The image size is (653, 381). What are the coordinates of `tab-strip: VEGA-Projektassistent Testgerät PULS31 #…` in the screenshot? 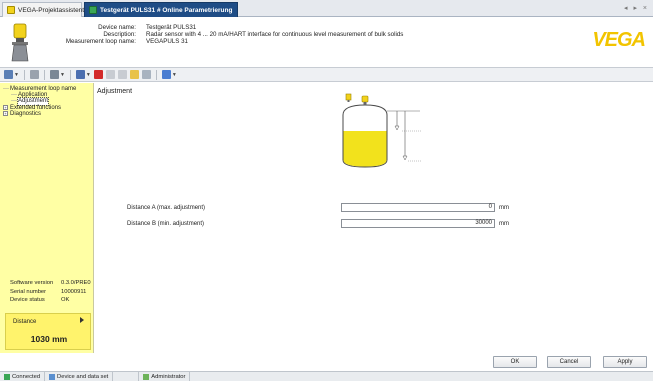 It's located at (326, 8).